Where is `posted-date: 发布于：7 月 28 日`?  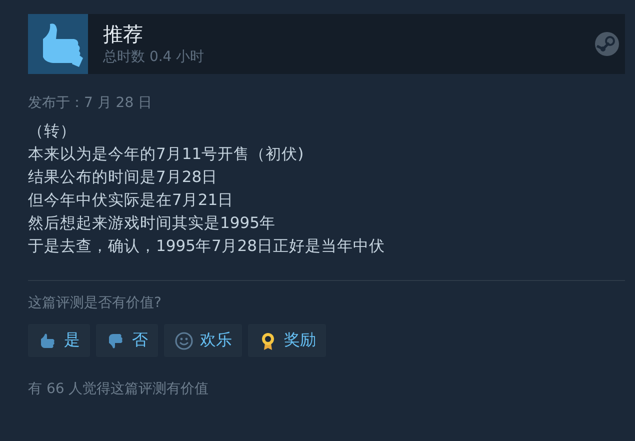 posted-date: 发布于：7 月 28 日 is located at coordinates (91, 103).